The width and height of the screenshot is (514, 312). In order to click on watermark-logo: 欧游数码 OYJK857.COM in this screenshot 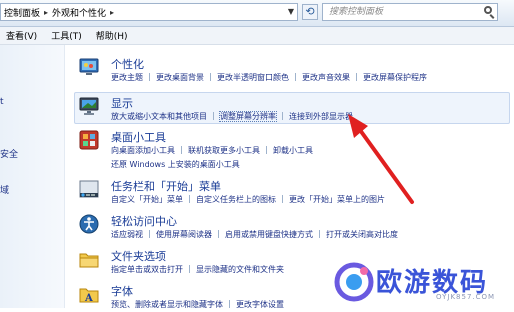, I will do `click(422, 284)`.